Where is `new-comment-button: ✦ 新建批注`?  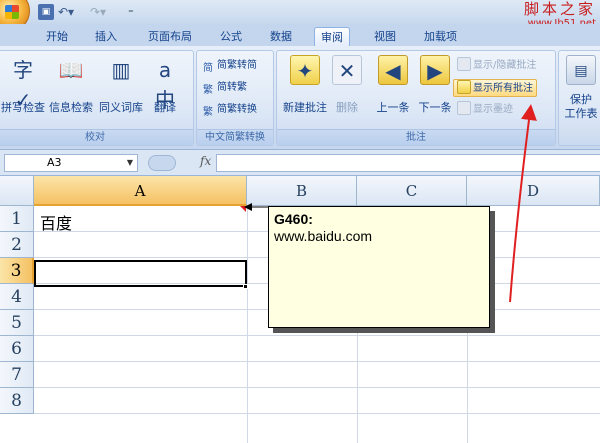 new-comment-button: ✦ 新建批注 is located at coordinates (305, 90).